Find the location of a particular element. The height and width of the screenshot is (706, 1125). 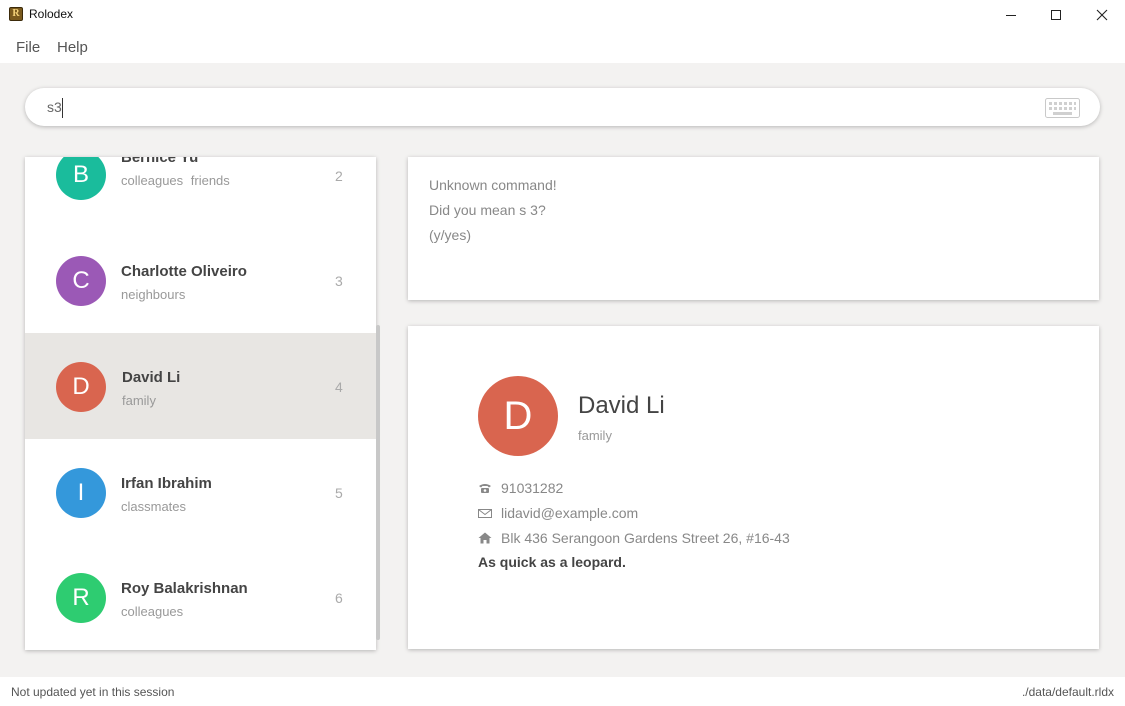

window-title: Rolodex is located at coordinates (51, 14).